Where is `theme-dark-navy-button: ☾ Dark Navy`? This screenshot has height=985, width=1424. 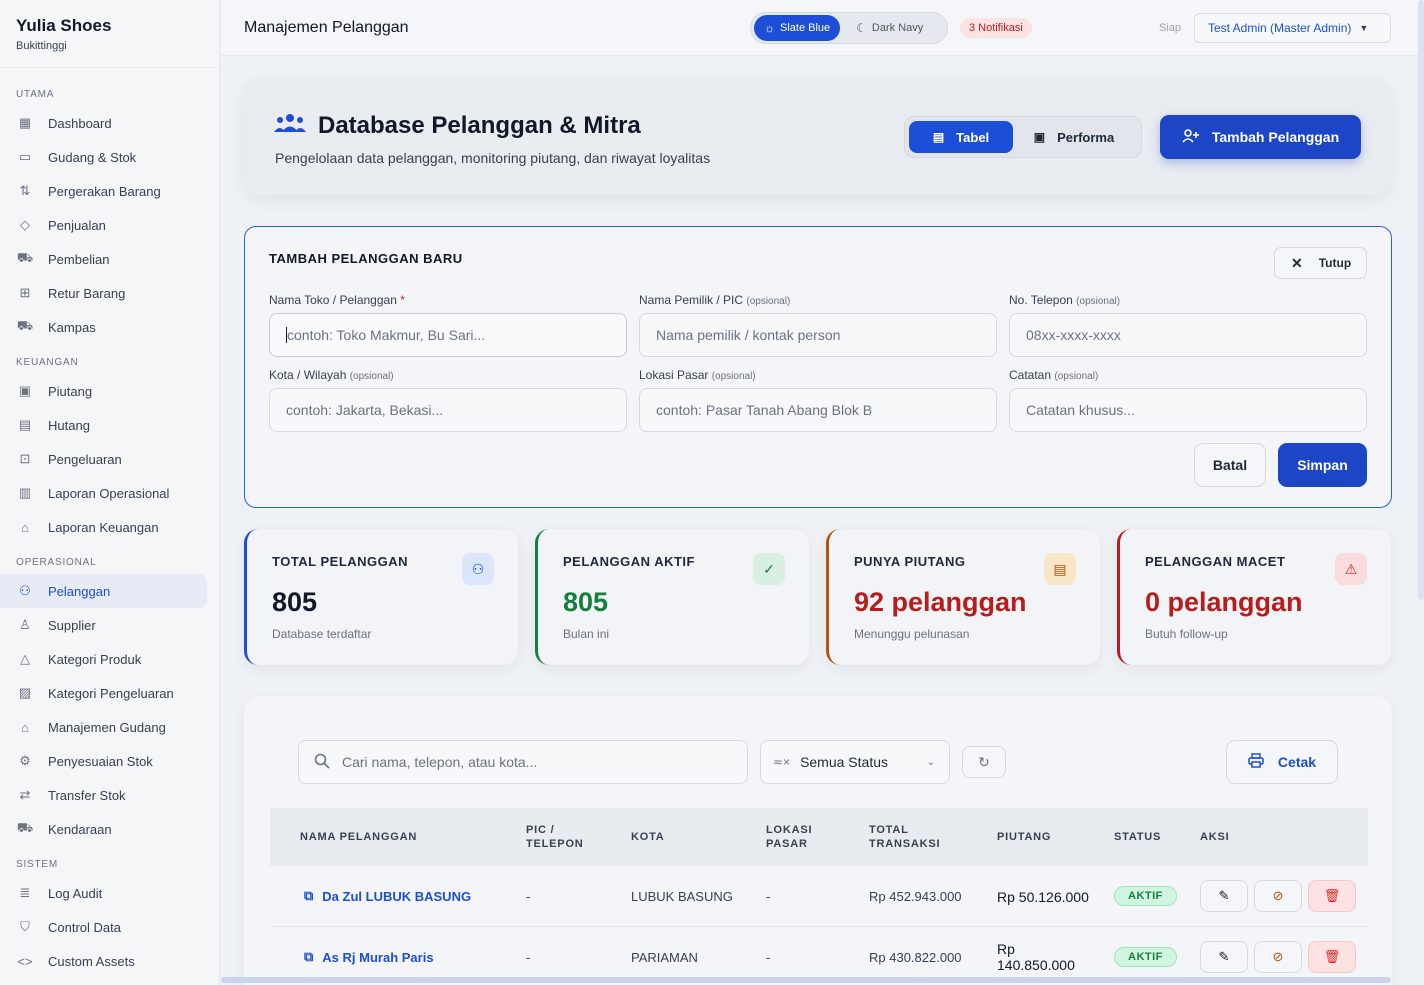
theme-dark-navy-button: ☾ Dark Navy is located at coordinates (889, 28).